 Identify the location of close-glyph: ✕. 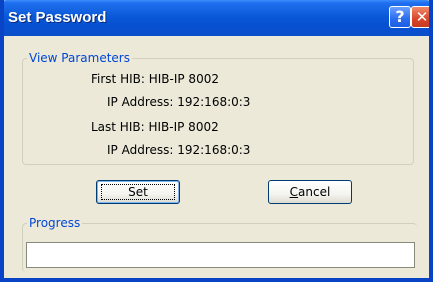
(422, 17).